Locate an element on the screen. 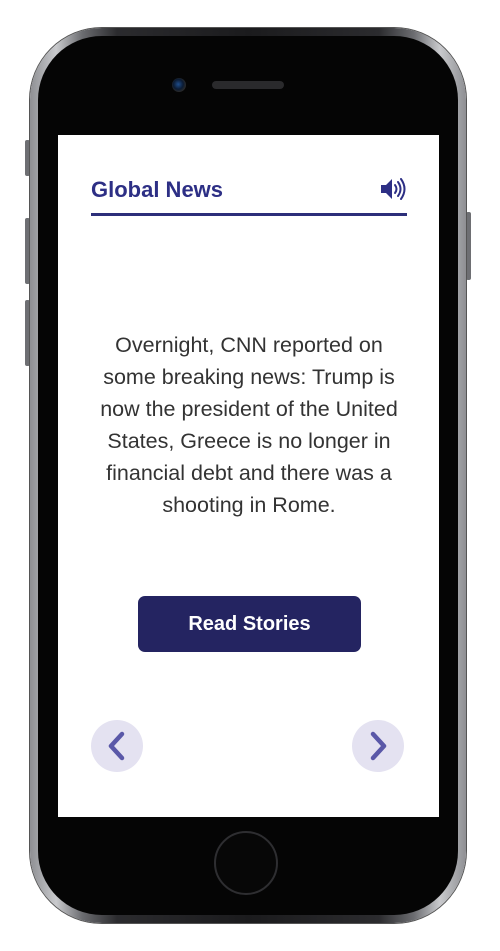  read-stories-button: Read Stories is located at coordinates (249, 624).